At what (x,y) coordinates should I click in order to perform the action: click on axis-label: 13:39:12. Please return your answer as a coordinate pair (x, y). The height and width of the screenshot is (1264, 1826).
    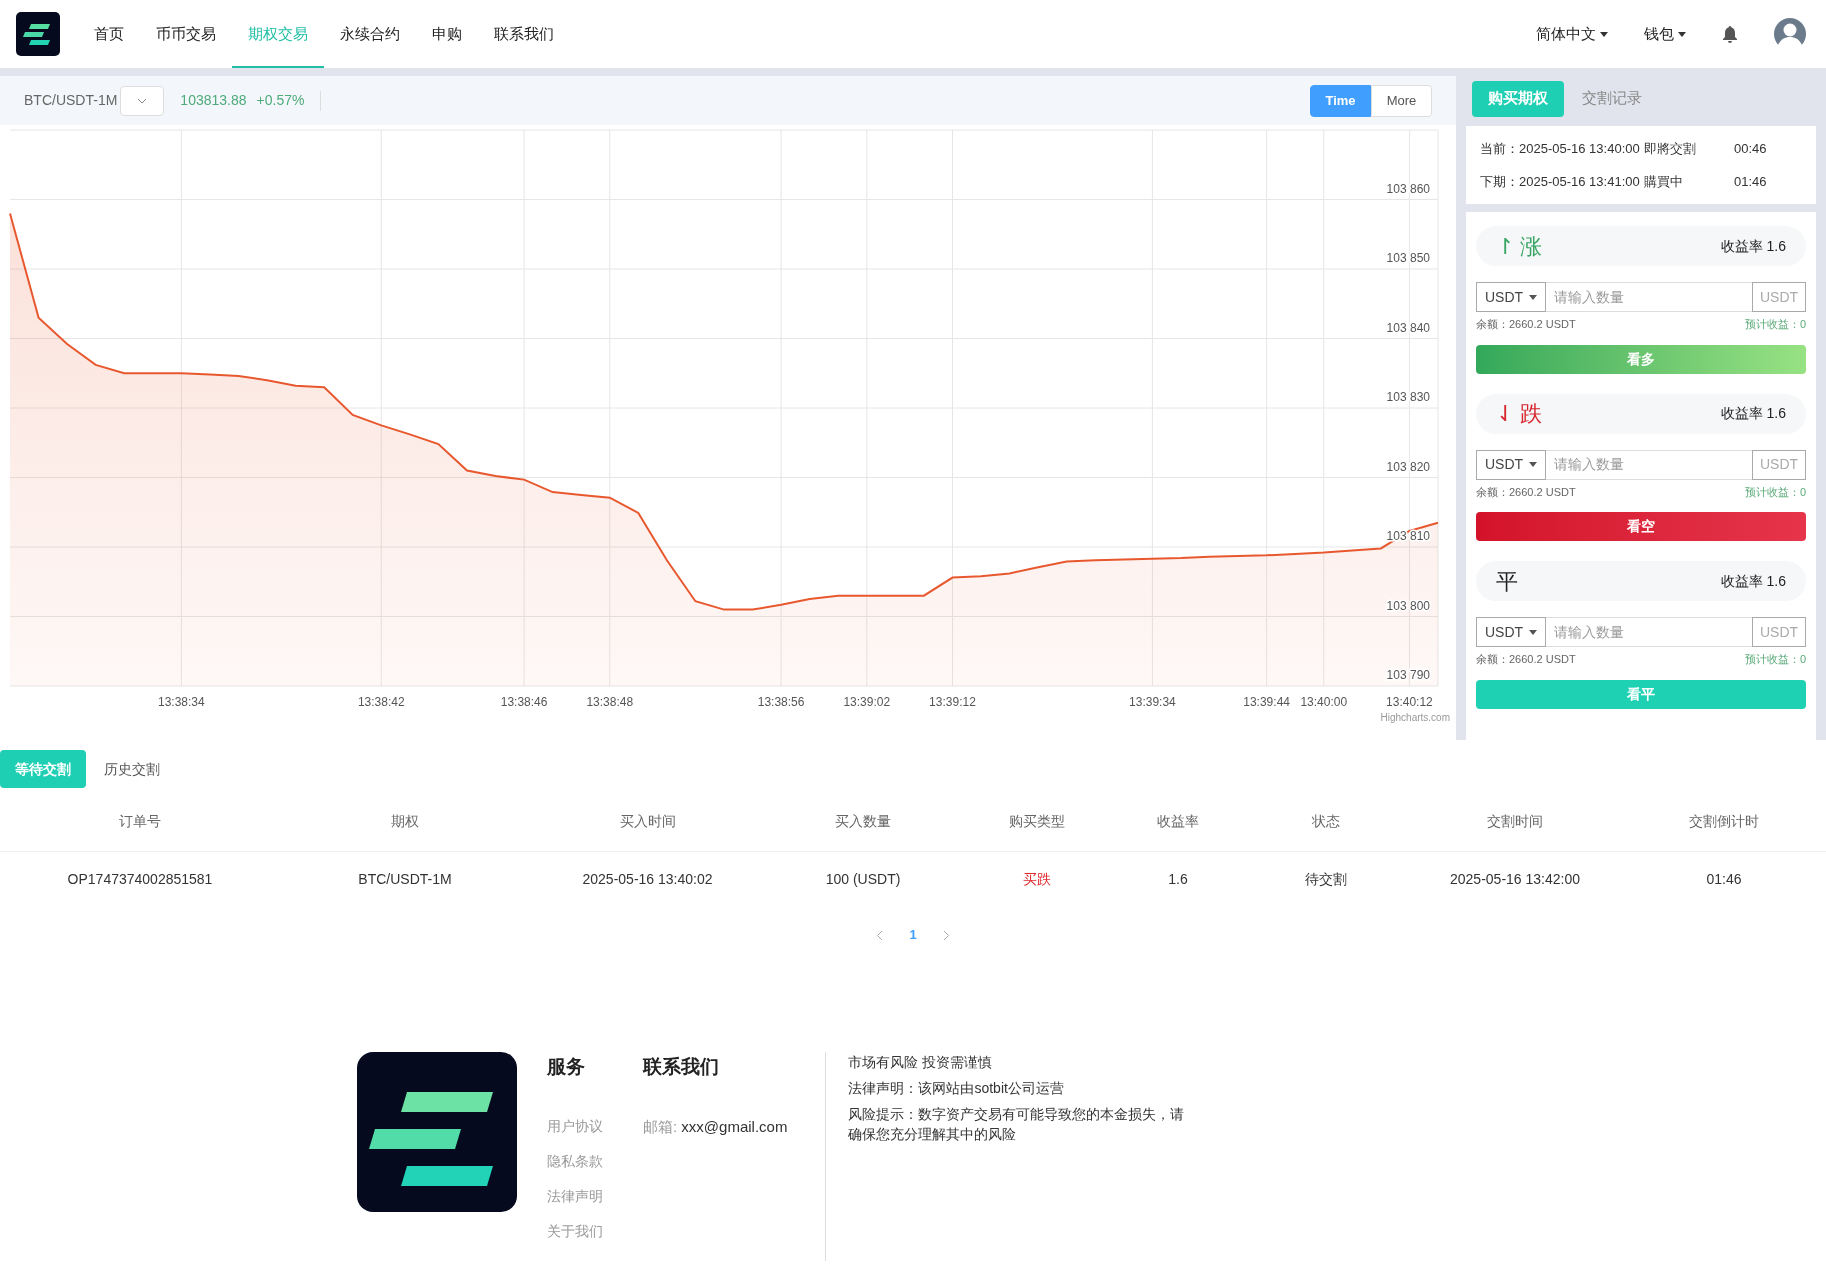
    Looking at the image, I should click on (952, 702).